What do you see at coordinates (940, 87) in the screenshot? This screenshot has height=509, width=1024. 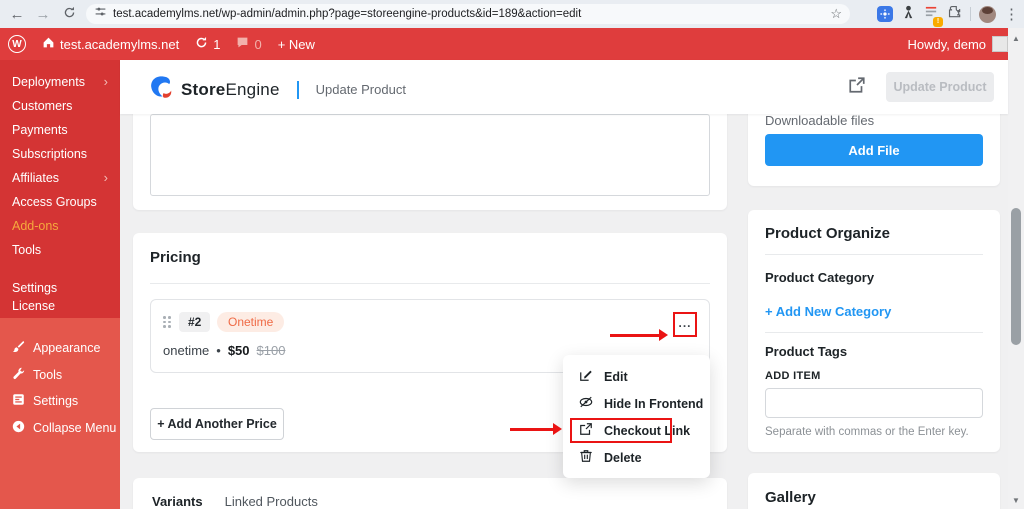 I see `update-product-button: Update Product` at bounding box center [940, 87].